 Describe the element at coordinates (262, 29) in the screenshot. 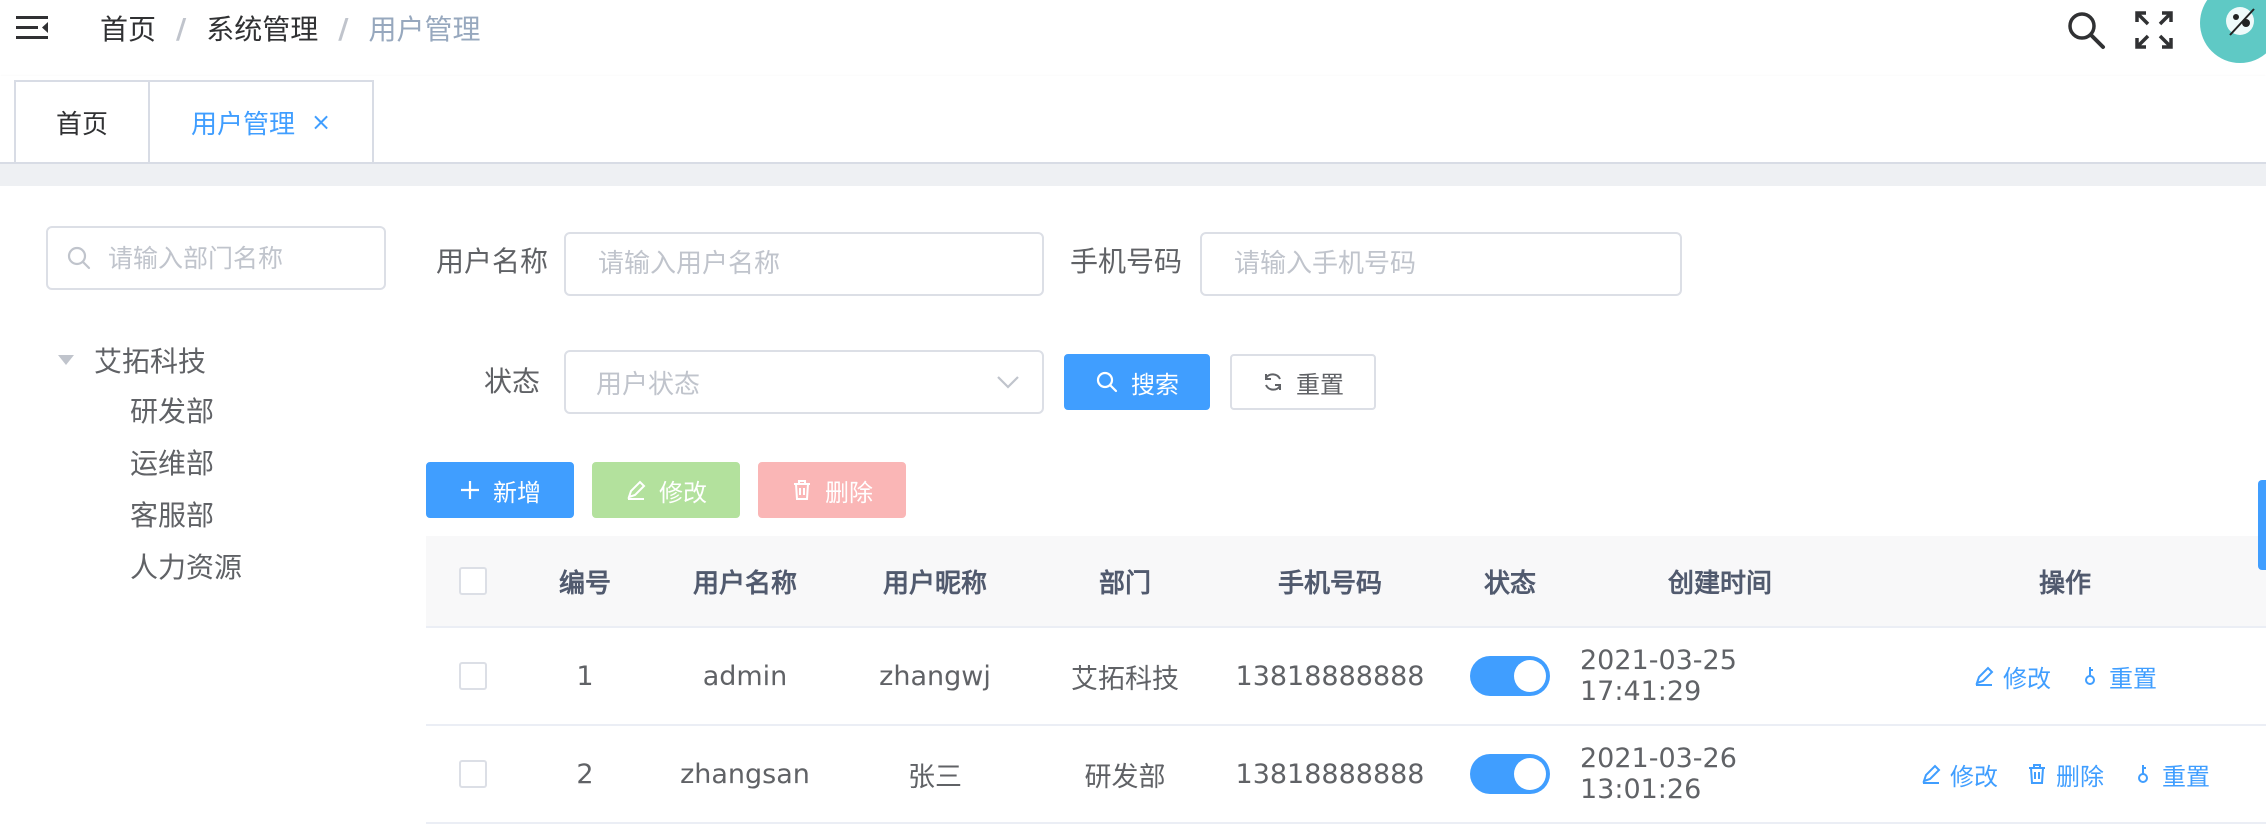

I see `breadcrumb-system: 系统管理` at that location.